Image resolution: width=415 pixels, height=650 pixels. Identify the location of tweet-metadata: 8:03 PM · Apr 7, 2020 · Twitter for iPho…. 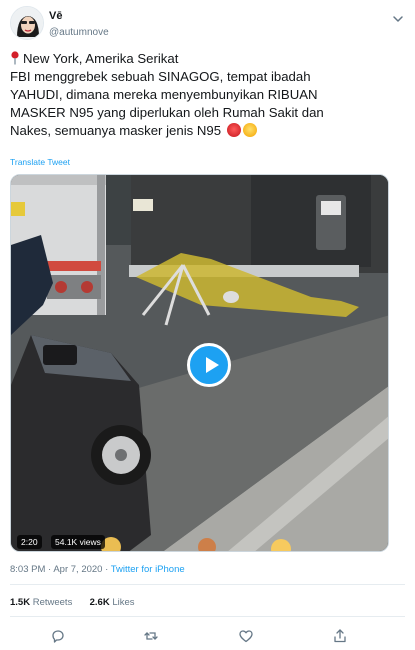
(97, 569).